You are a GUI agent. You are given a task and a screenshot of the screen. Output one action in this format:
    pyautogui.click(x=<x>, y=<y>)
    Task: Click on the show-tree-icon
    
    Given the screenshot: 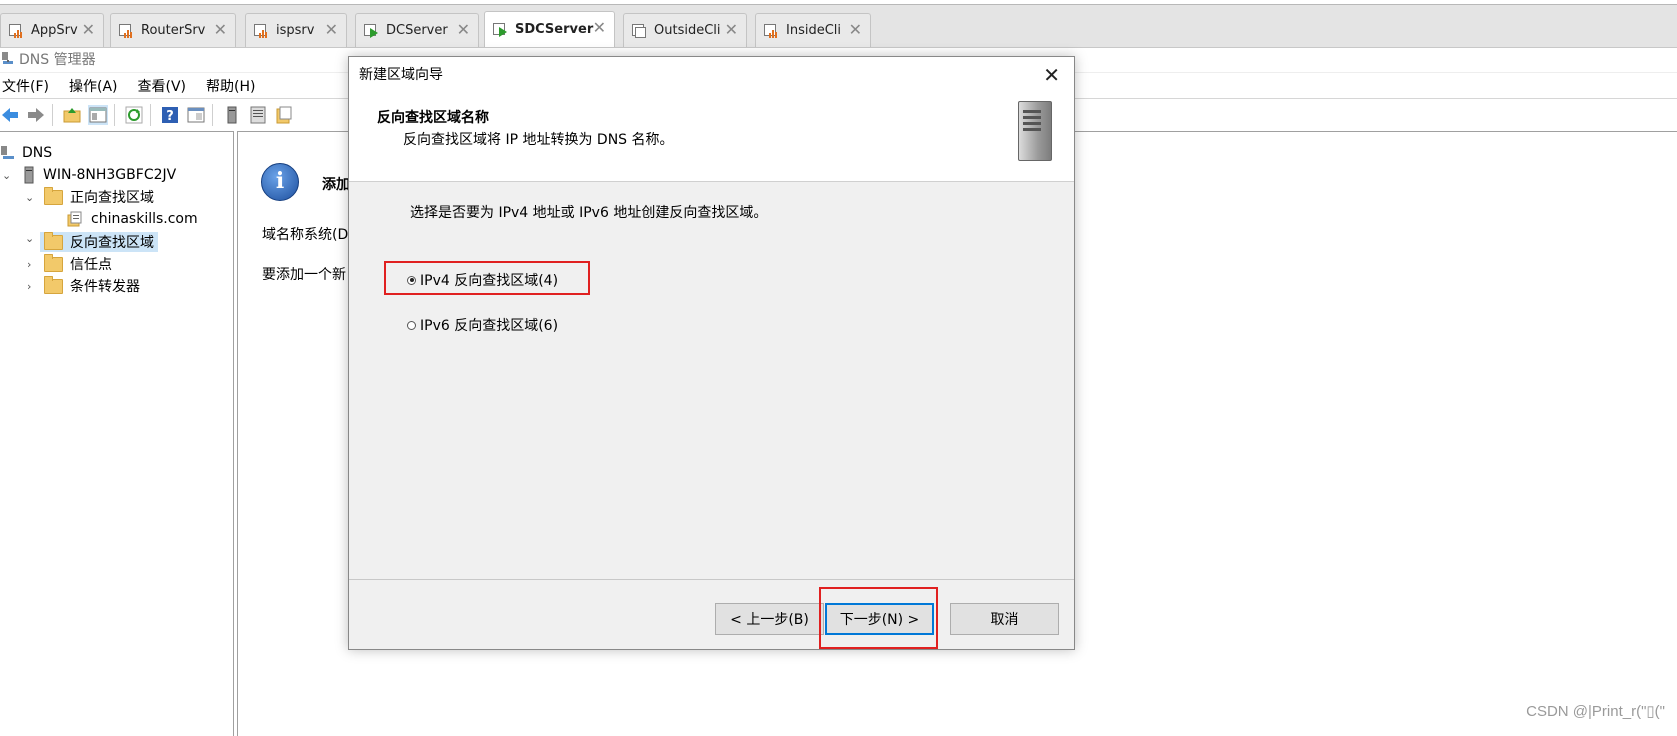 What is the action you would take?
    pyautogui.click(x=98, y=115)
    